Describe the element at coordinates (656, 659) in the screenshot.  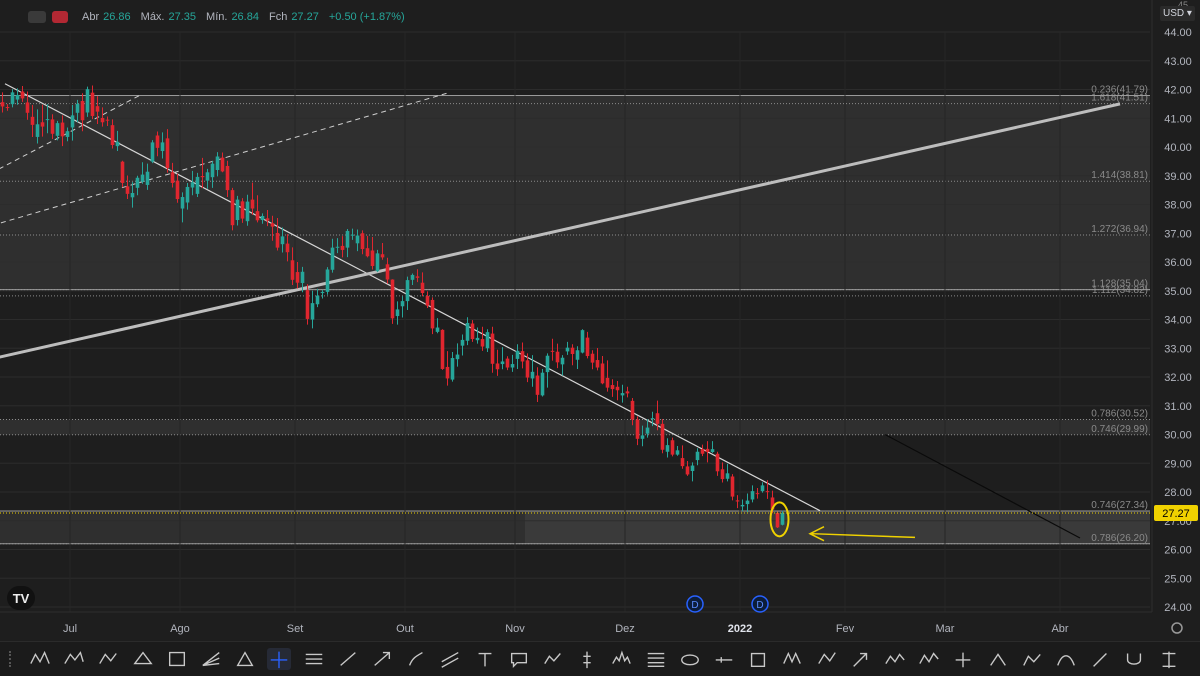
I see `tool-fib-retracement` at that location.